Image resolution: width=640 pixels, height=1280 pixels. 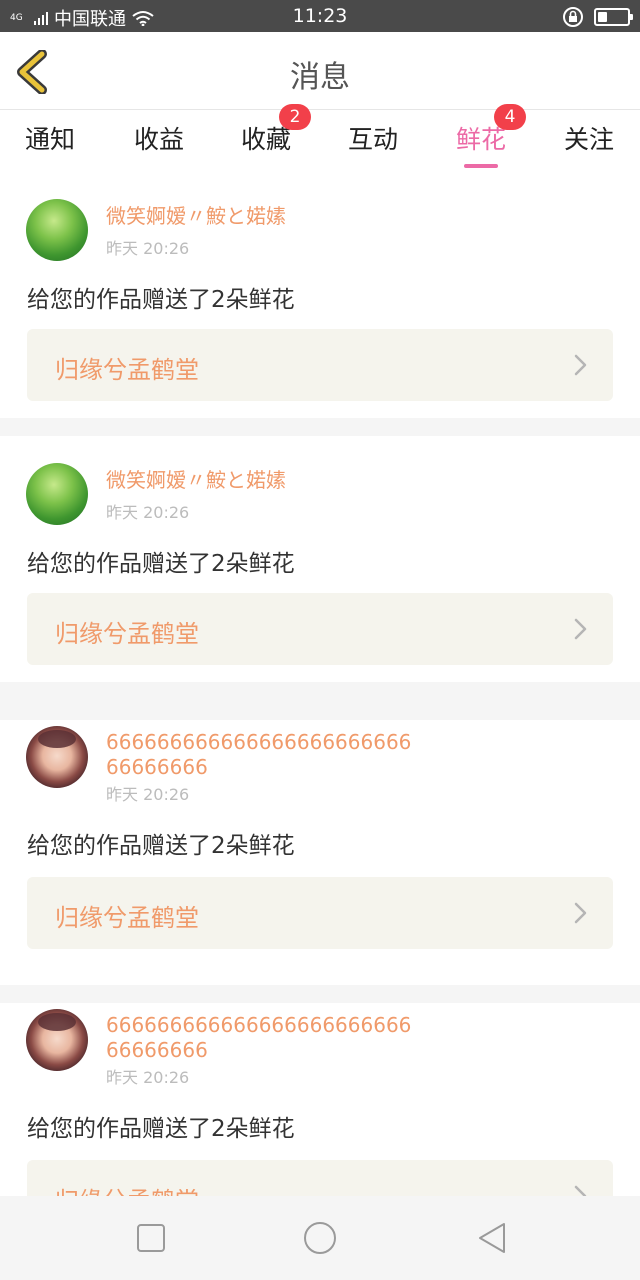 I want to click on status-bar: 4G 中国联通 11:23, so click(x=320, y=16).